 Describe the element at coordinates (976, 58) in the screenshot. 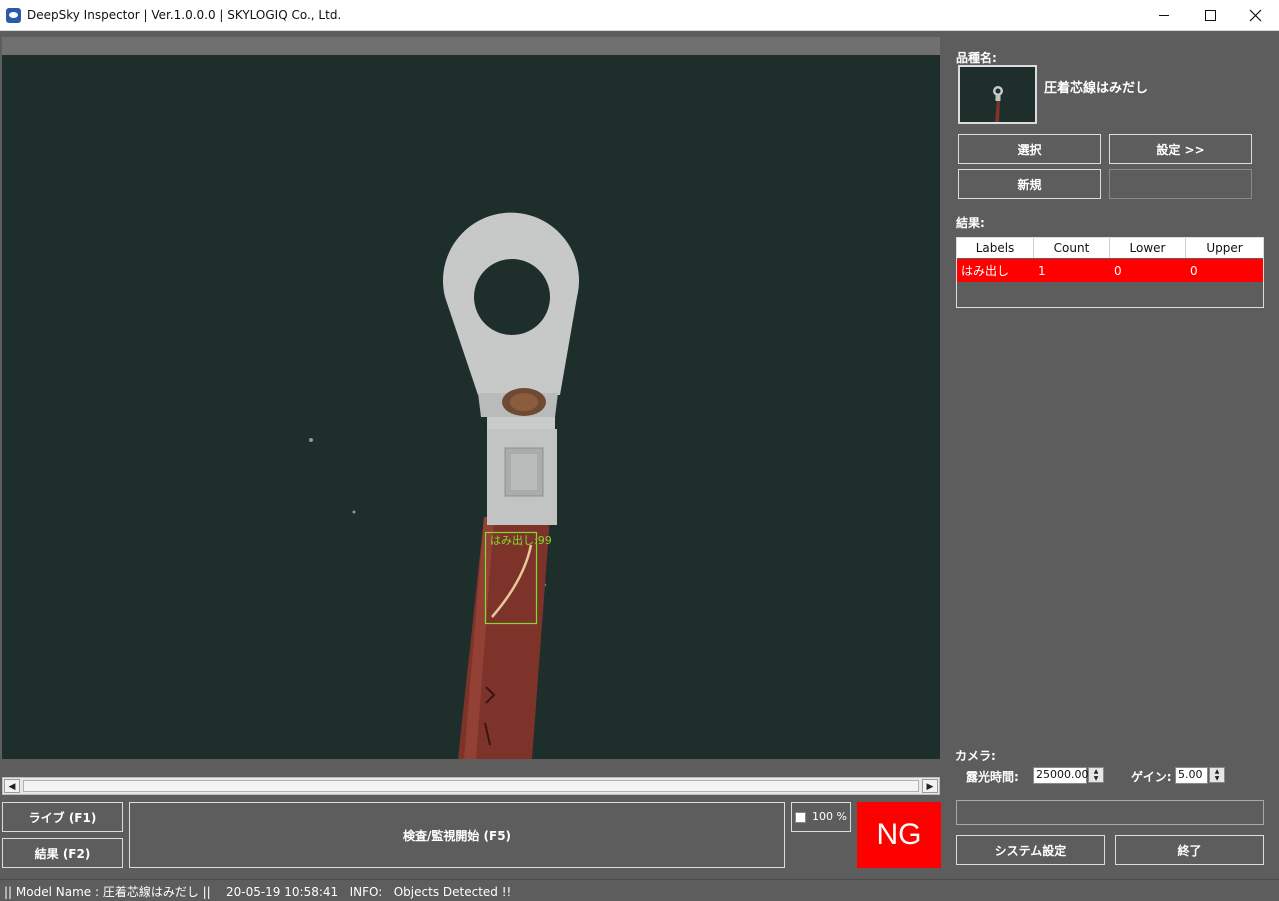

I see `model-label: 品種名:` at that location.